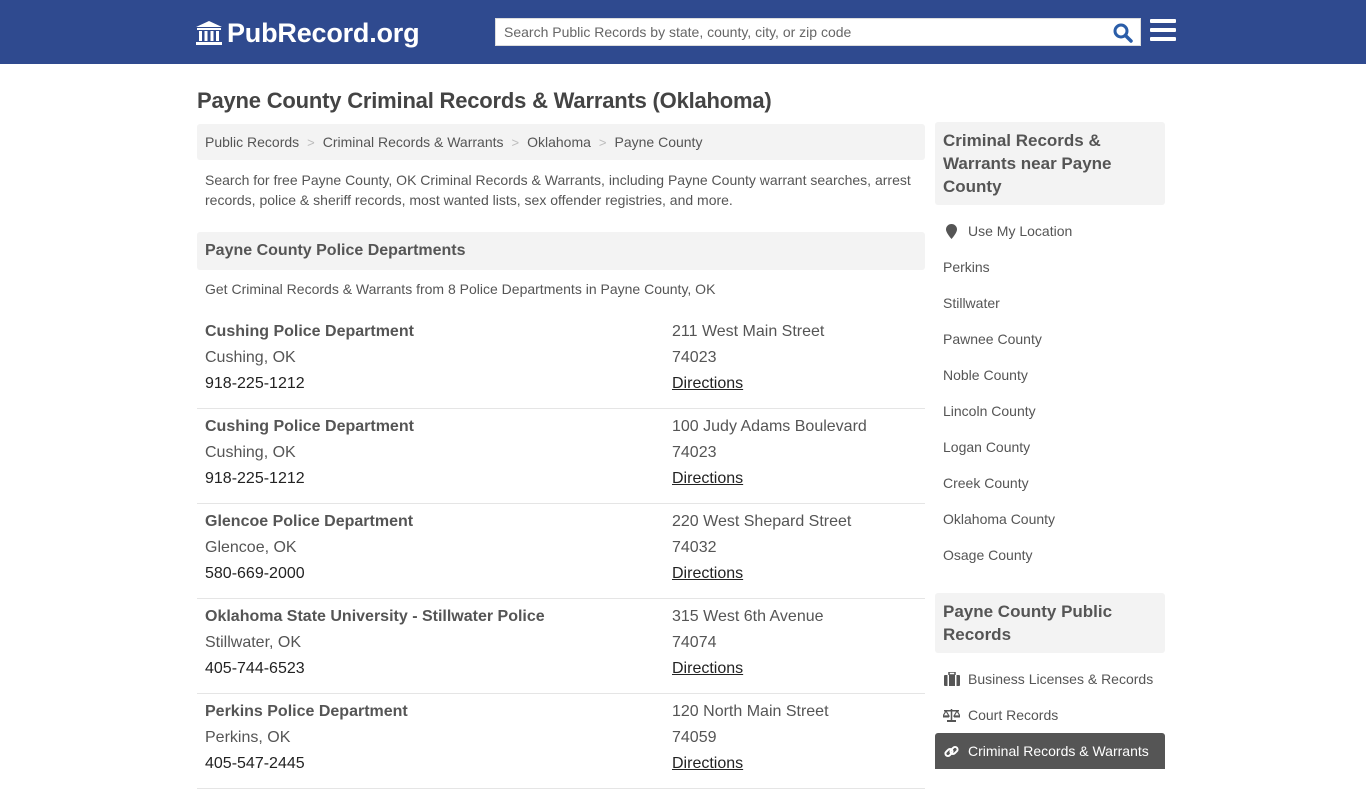  I want to click on search-box, so click(818, 32).